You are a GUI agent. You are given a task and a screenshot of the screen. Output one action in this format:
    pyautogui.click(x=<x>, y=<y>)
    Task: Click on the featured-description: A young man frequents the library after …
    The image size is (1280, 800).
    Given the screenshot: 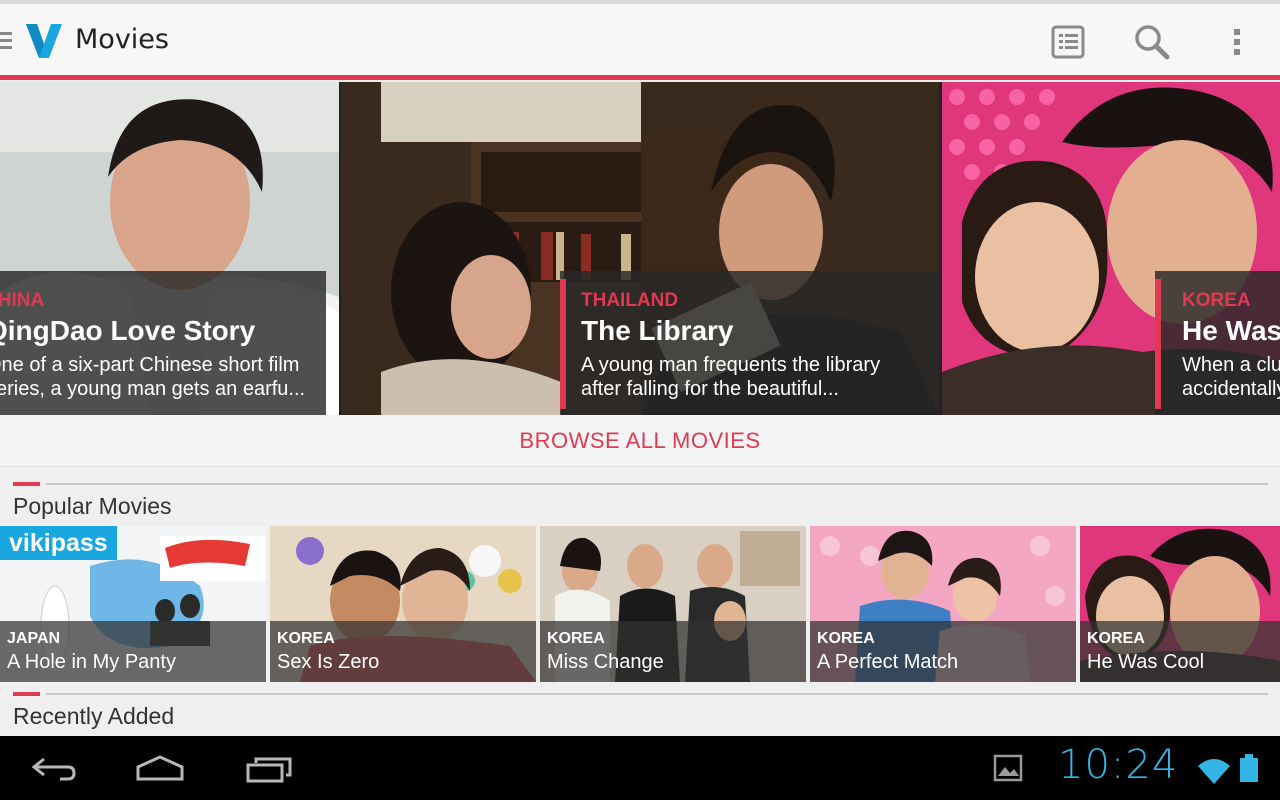 What is the action you would take?
    pyautogui.click(x=731, y=377)
    